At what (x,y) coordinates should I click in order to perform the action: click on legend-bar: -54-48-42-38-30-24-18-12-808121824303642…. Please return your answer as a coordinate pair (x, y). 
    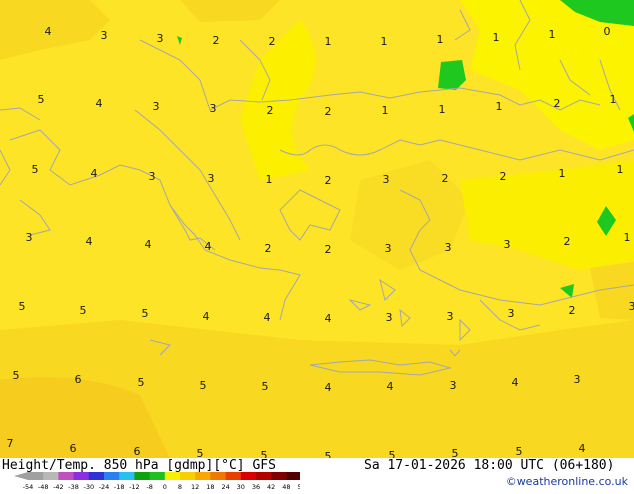
    Looking at the image, I should click on (150, 480).